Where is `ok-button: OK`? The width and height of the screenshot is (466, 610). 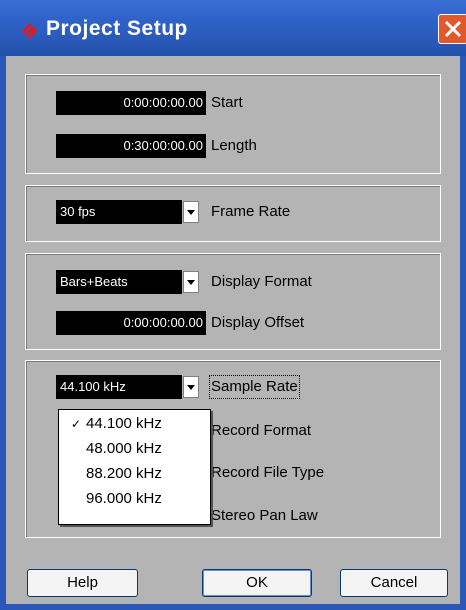
ok-button: OK is located at coordinates (257, 583).